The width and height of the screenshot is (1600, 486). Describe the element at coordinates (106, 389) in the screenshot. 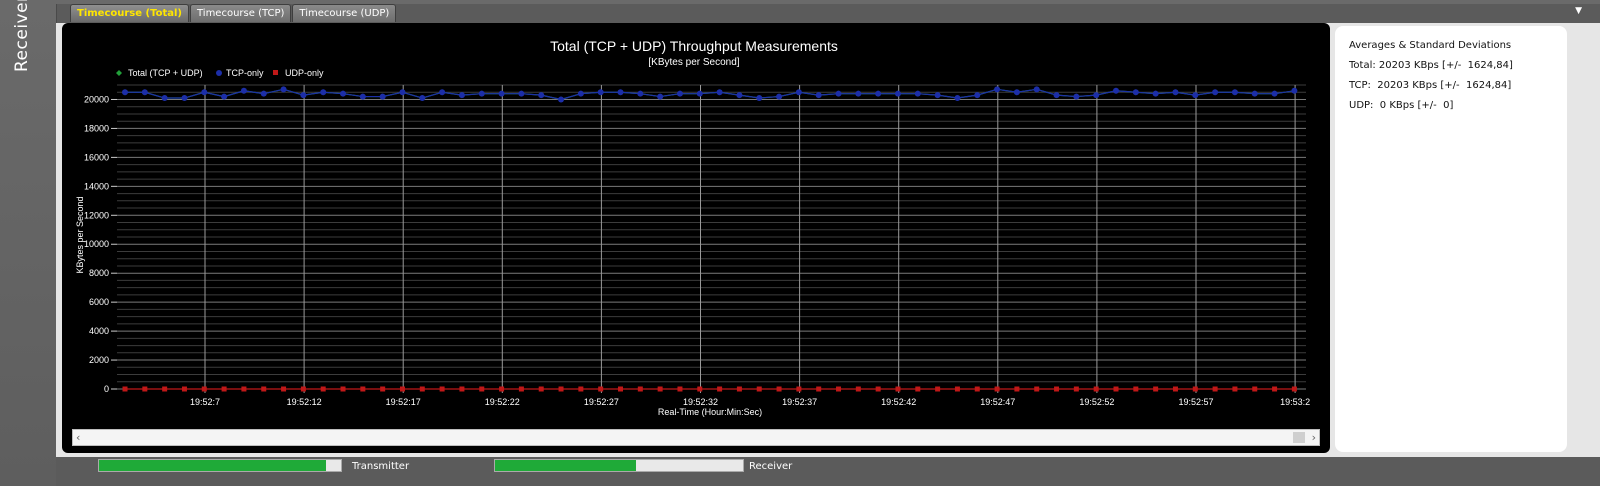

I see `y-tick-label: 0` at that location.